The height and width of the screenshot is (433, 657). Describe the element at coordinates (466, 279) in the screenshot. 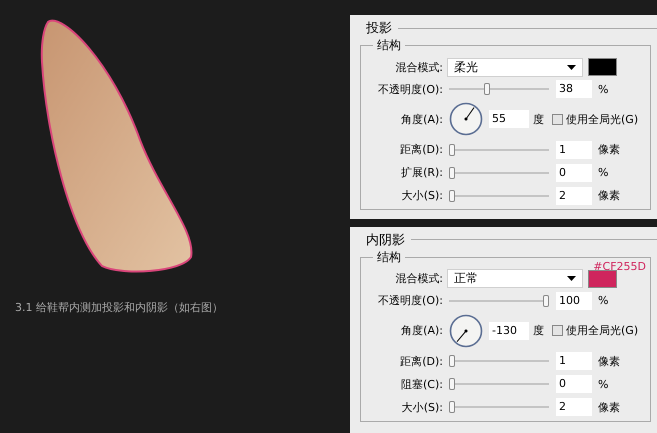

I see `dropdown-value: 正常` at that location.